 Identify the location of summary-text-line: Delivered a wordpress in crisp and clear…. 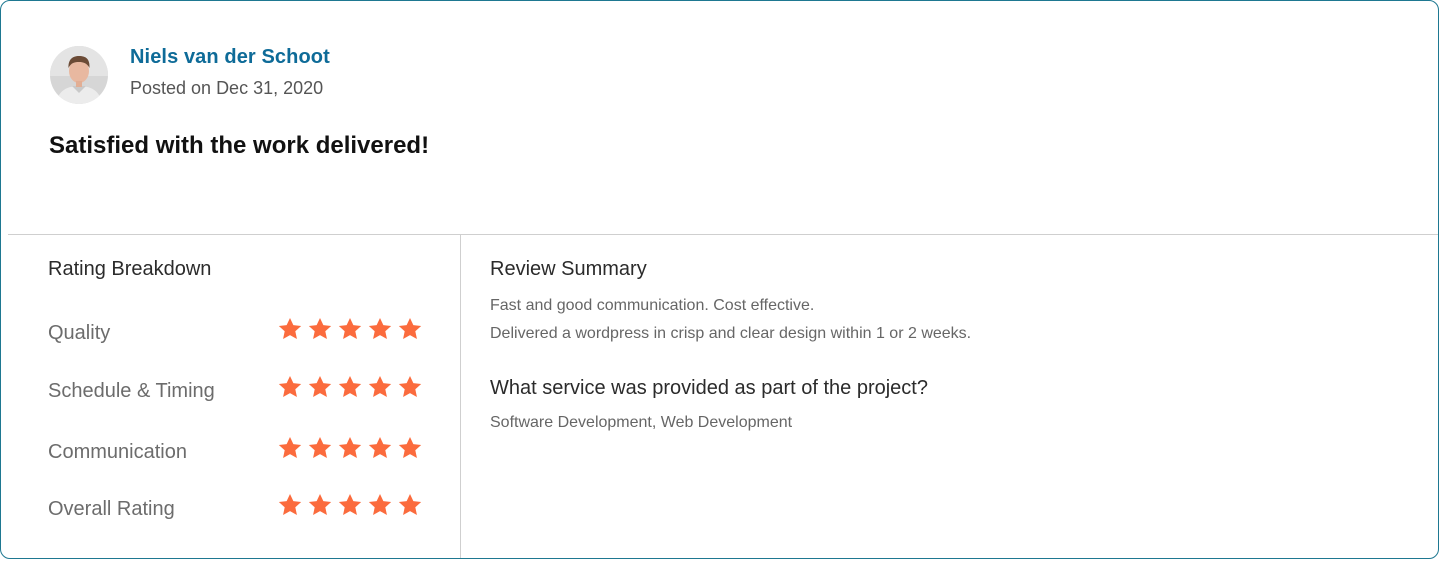
(731, 333).